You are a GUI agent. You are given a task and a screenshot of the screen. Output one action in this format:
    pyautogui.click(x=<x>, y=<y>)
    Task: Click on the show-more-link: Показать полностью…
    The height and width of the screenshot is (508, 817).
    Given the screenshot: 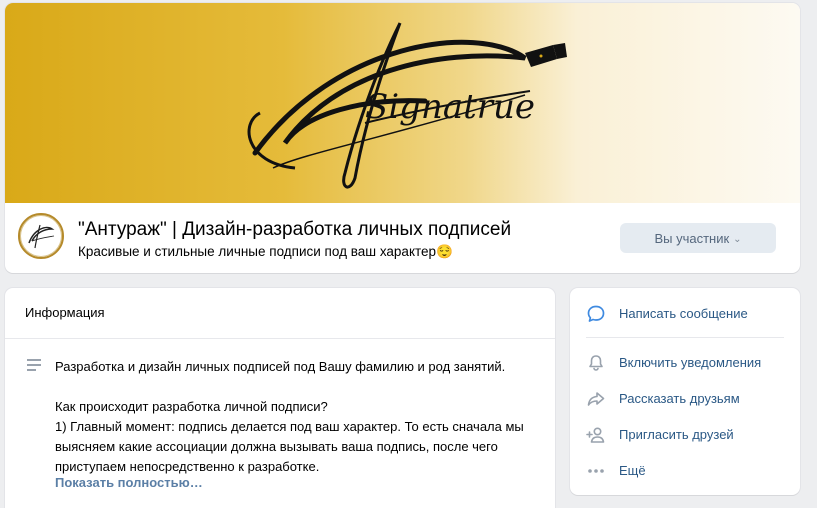 What is the action you would take?
    pyautogui.click(x=129, y=482)
    